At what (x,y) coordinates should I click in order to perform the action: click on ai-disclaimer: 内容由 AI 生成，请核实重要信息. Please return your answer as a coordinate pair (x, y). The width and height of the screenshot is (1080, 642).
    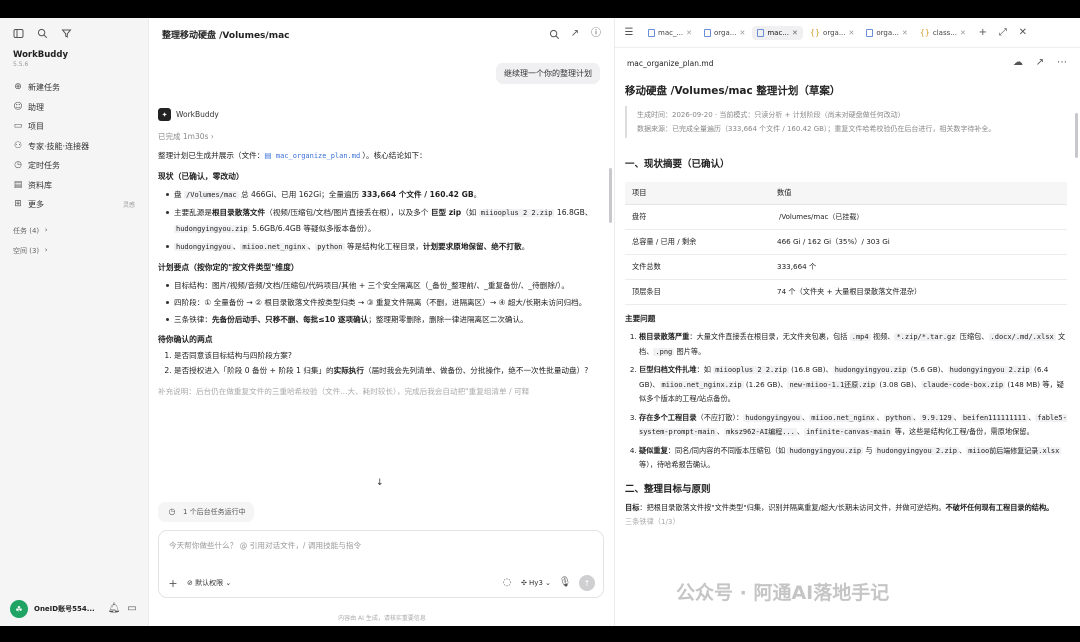
    Looking at the image, I should click on (382, 618).